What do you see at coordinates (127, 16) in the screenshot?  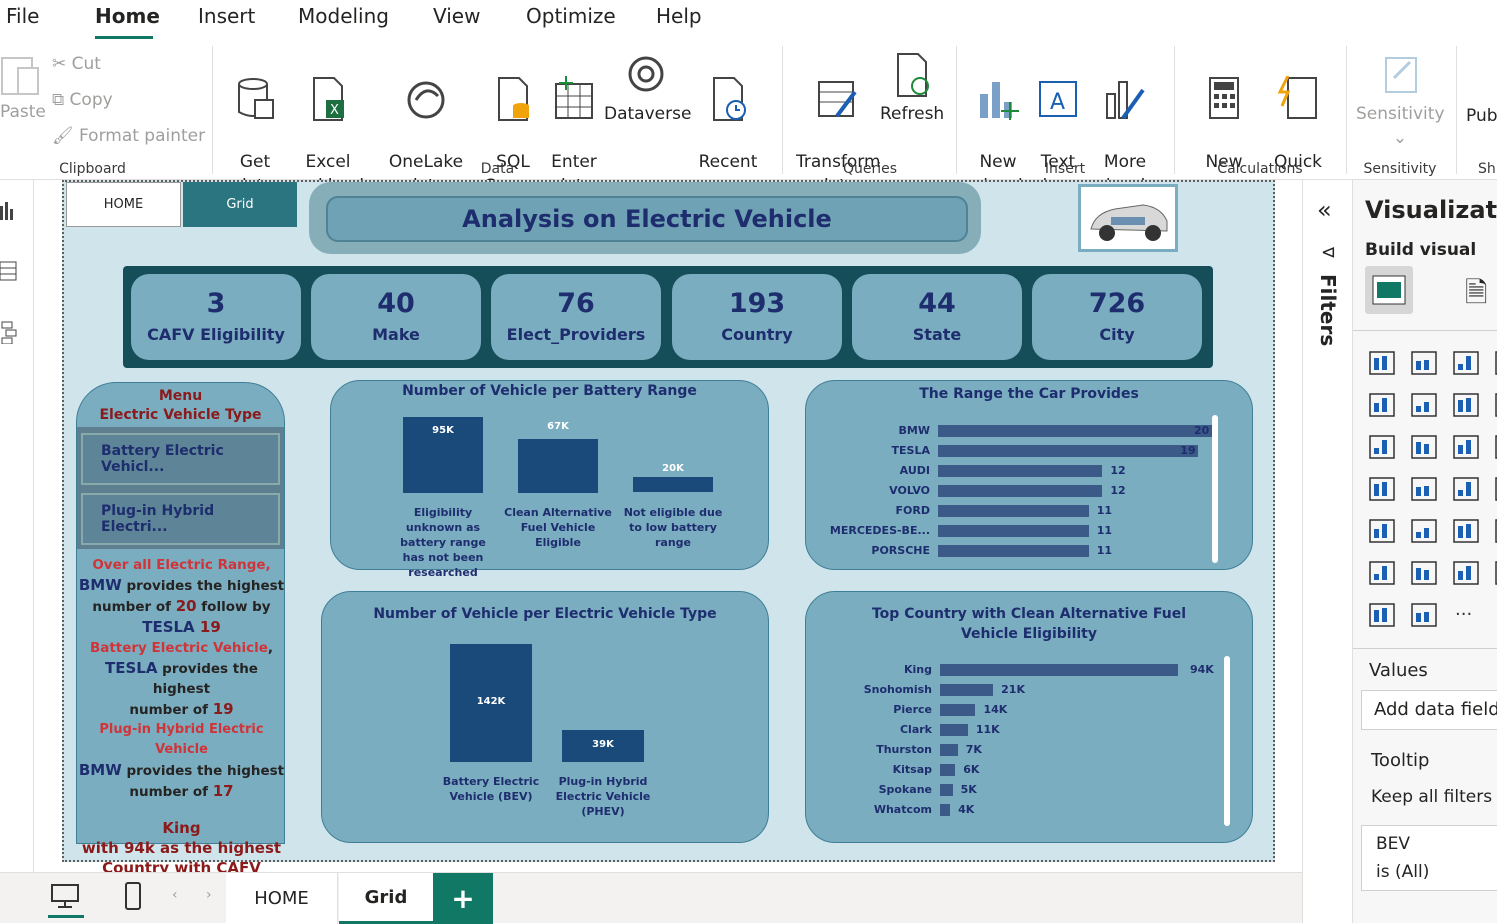 I see `tab-home: Home` at bounding box center [127, 16].